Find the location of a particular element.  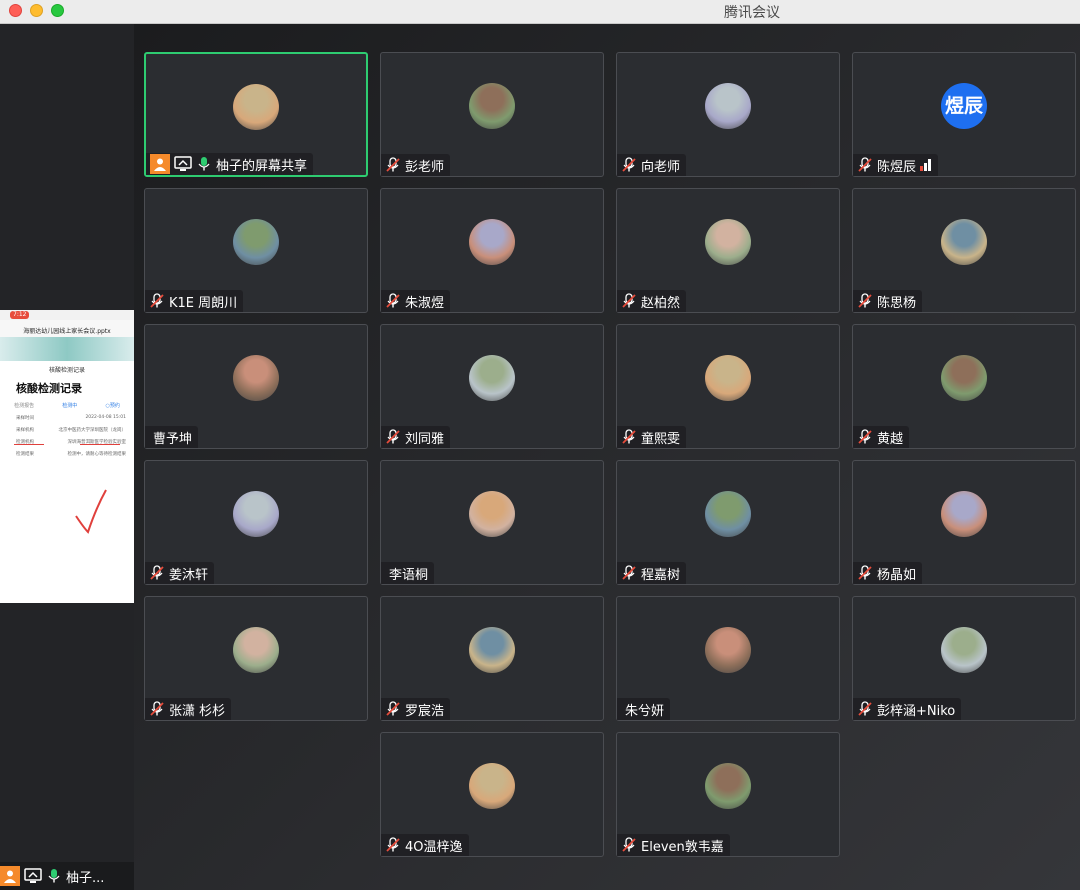

shared-big-title: 核酸检测记录 is located at coordinates (49, 388).